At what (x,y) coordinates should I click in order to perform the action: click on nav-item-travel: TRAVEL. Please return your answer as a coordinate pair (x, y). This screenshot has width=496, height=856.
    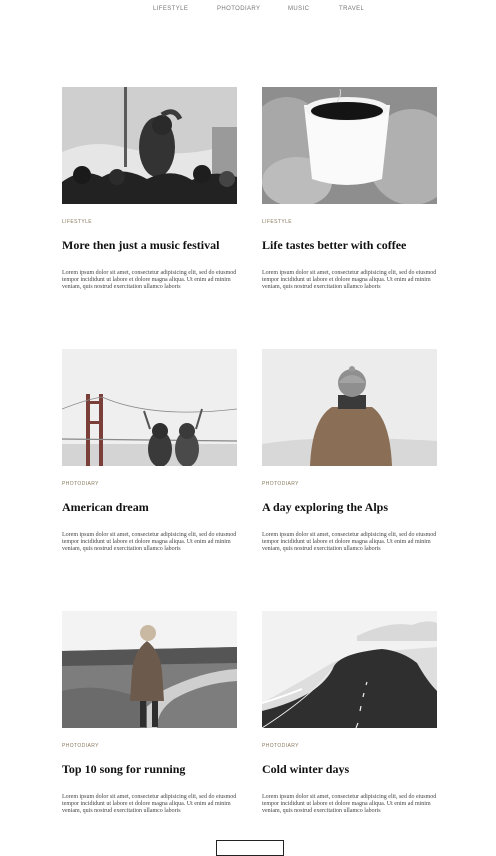
    Looking at the image, I should click on (351, 9).